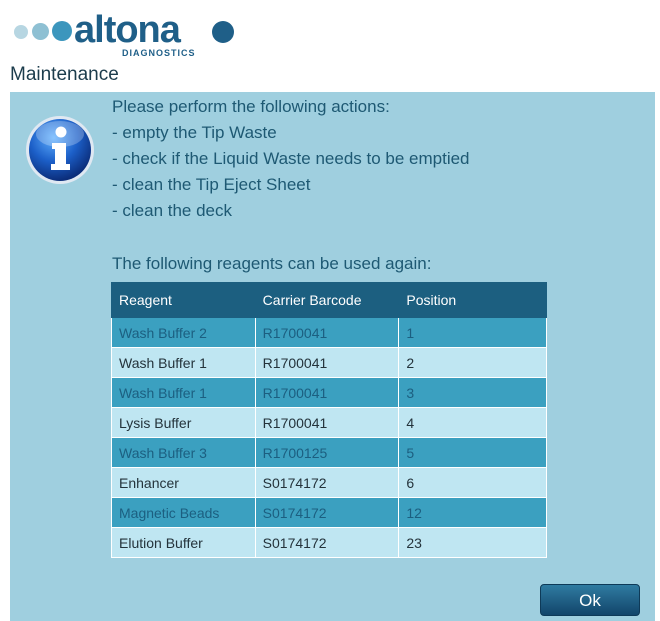  What do you see at coordinates (472, 542) in the screenshot?
I see `position-cell: 23` at bounding box center [472, 542].